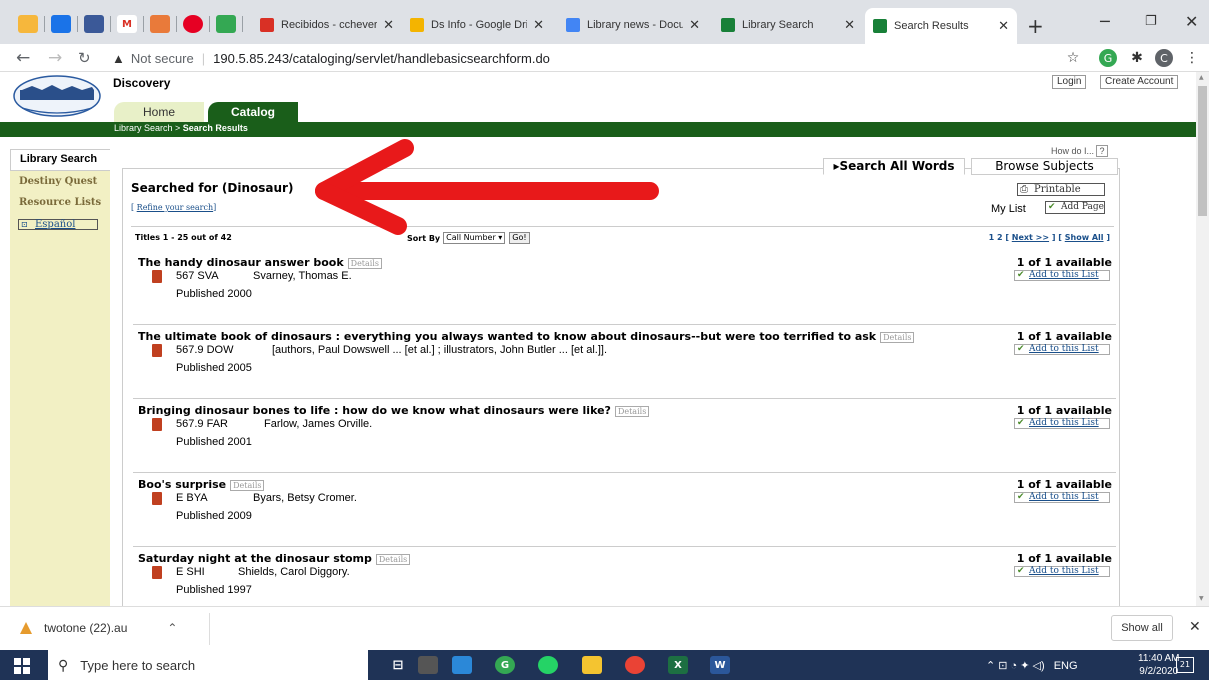  I want to click on create-account-button: Create Account, so click(1139, 82).